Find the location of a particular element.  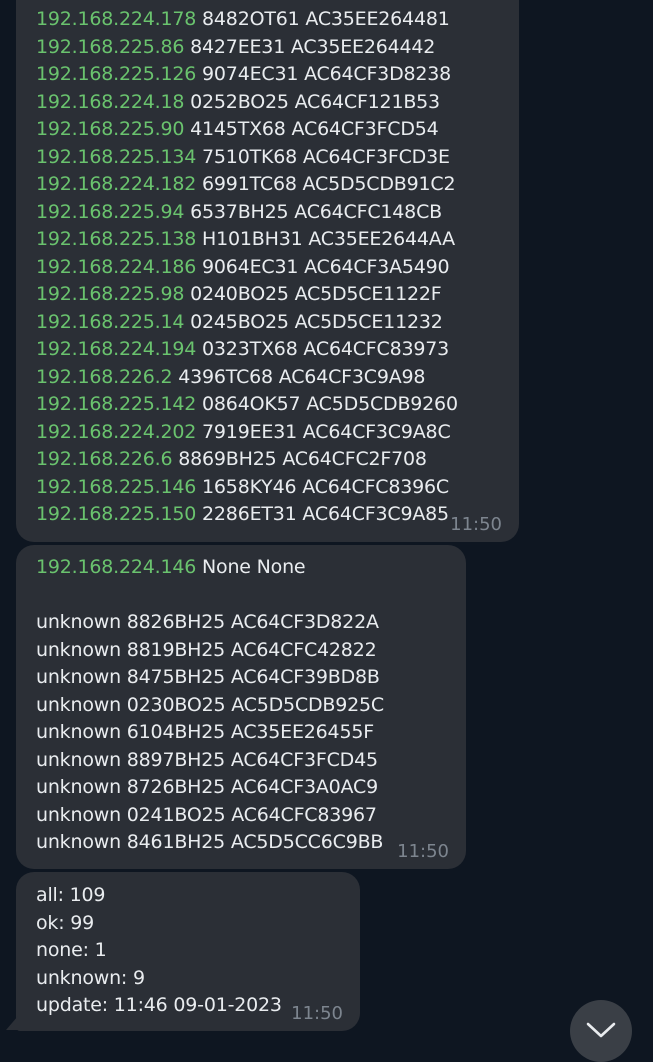

list-item: 192.168.224.194 0323TX68 AC64CFC83973 is located at coordinates (277, 350).